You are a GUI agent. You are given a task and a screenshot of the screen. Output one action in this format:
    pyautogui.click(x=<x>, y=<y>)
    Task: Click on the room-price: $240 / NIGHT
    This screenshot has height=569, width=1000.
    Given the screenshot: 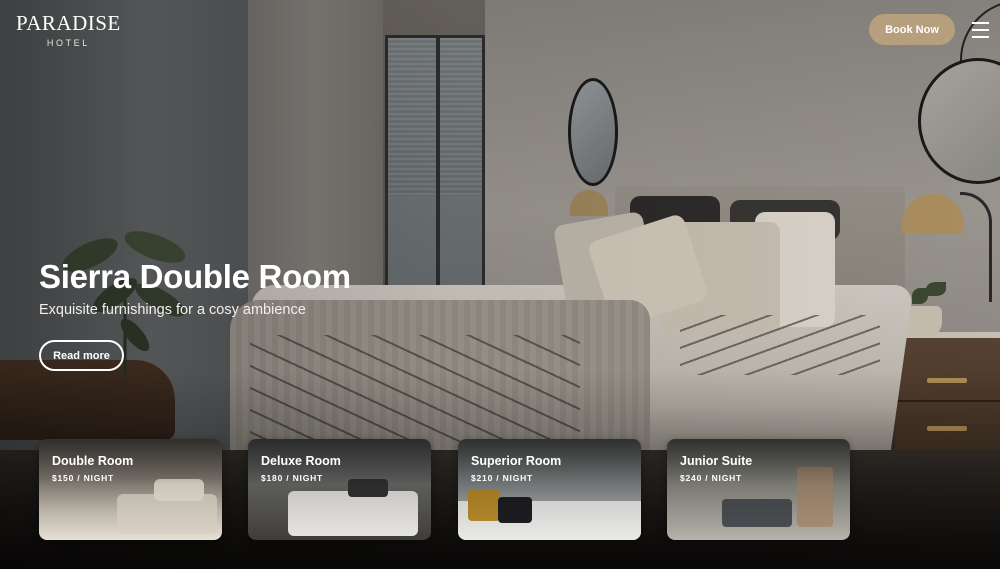 What is the action you would take?
    pyautogui.click(x=711, y=478)
    